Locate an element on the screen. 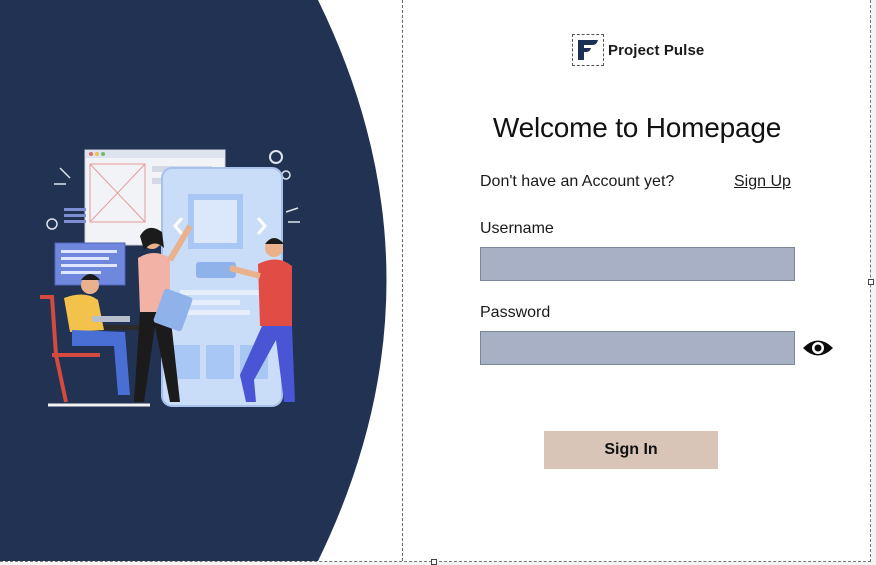  username-label: Username is located at coordinates (517, 228).